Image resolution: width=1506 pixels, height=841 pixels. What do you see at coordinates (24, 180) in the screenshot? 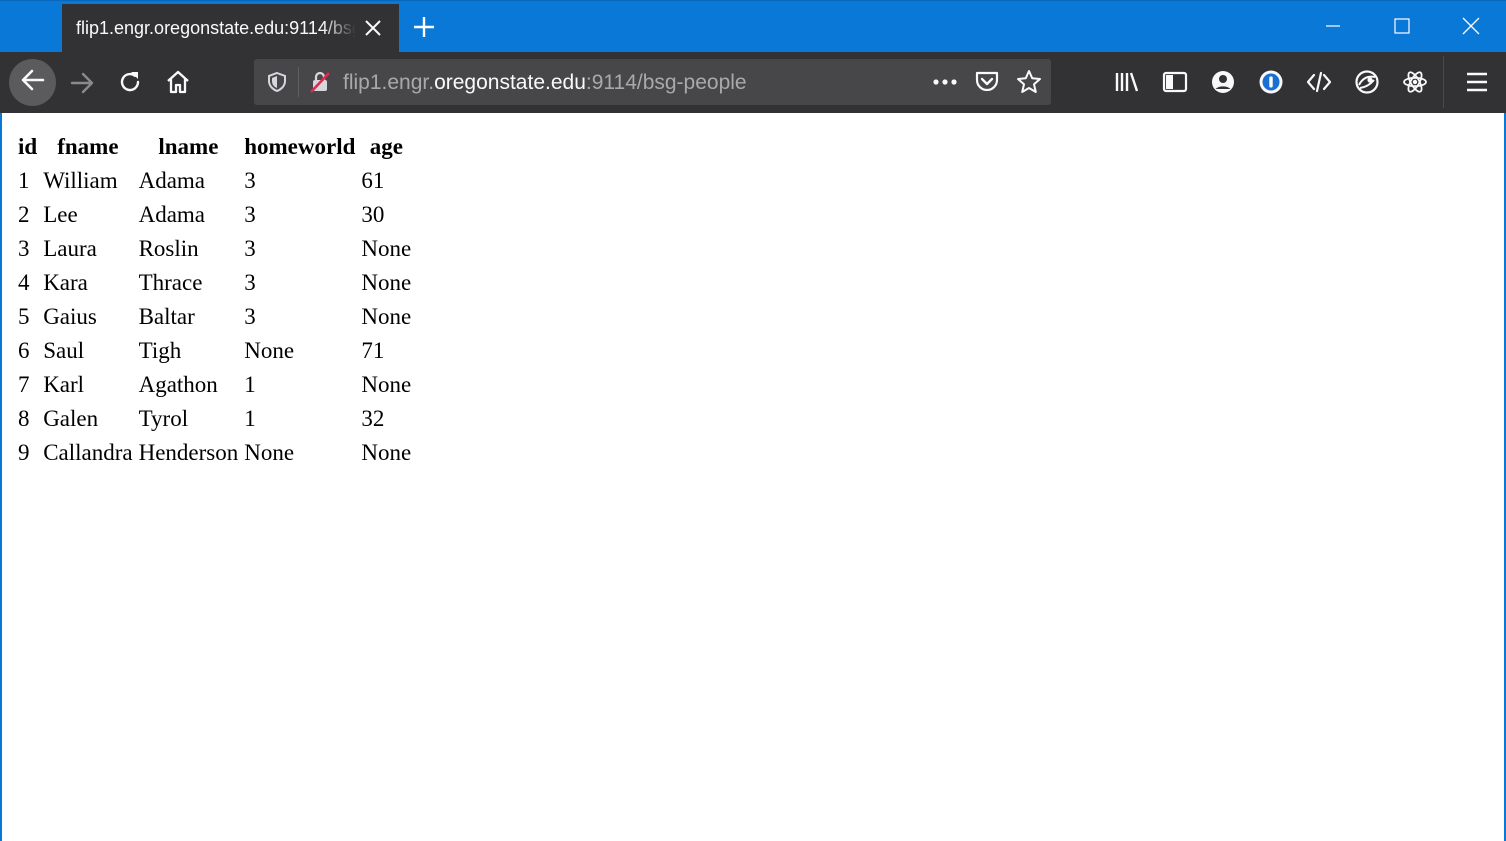
I see `cell-id: 1` at bounding box center [24, 180].